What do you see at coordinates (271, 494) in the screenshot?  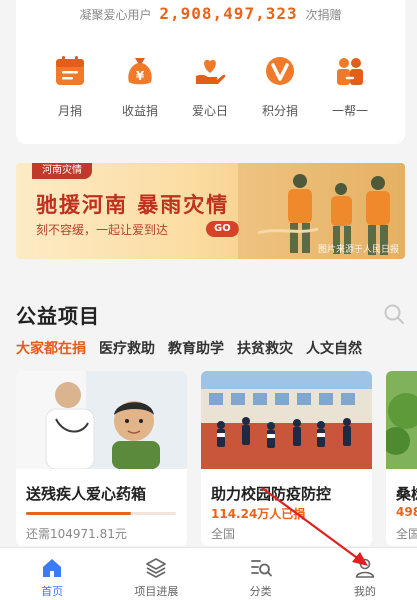 I see `project-title: 助力校园防疫防控` at bounding box center [271, 494].